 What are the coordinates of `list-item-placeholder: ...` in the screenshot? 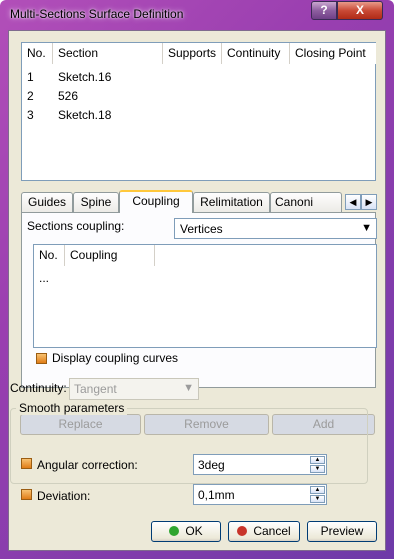 It's located at (44, 278).